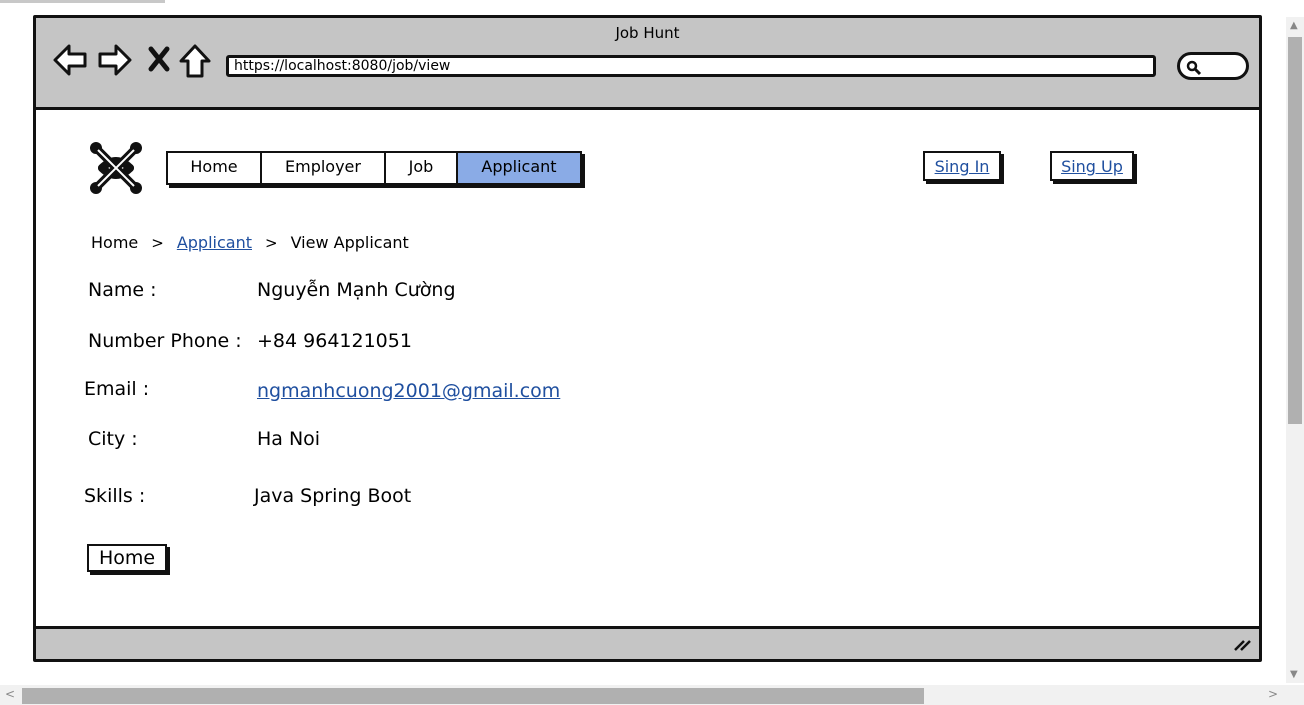 Image resolution: width=1304 pixels, height=705 pixels. What do you see at coordinates (333, 496) in the screenshot?
I see `skills-value: Java Spring Boot` at bounding box center [333, 496].